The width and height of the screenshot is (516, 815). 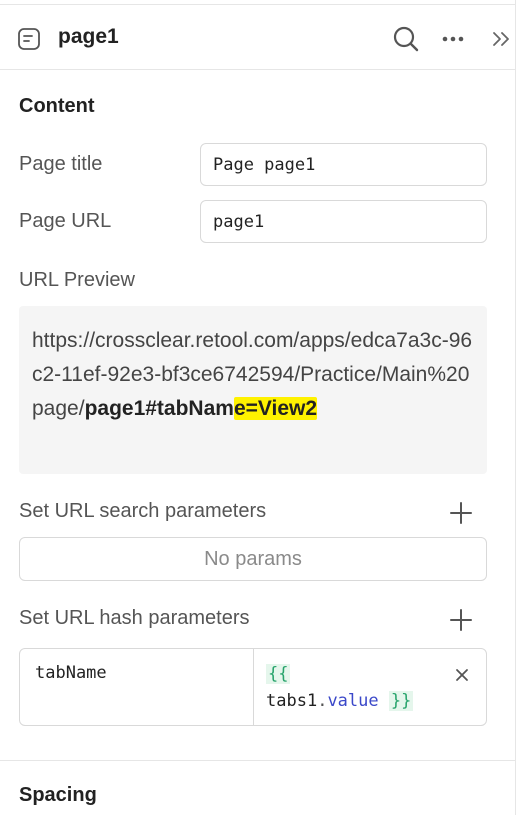 What do you see at coordinates (340, 688) in the screenshot?
I see `hash-param-value-input: {{ tabs1.value }}` at bounding box center [340, 688].